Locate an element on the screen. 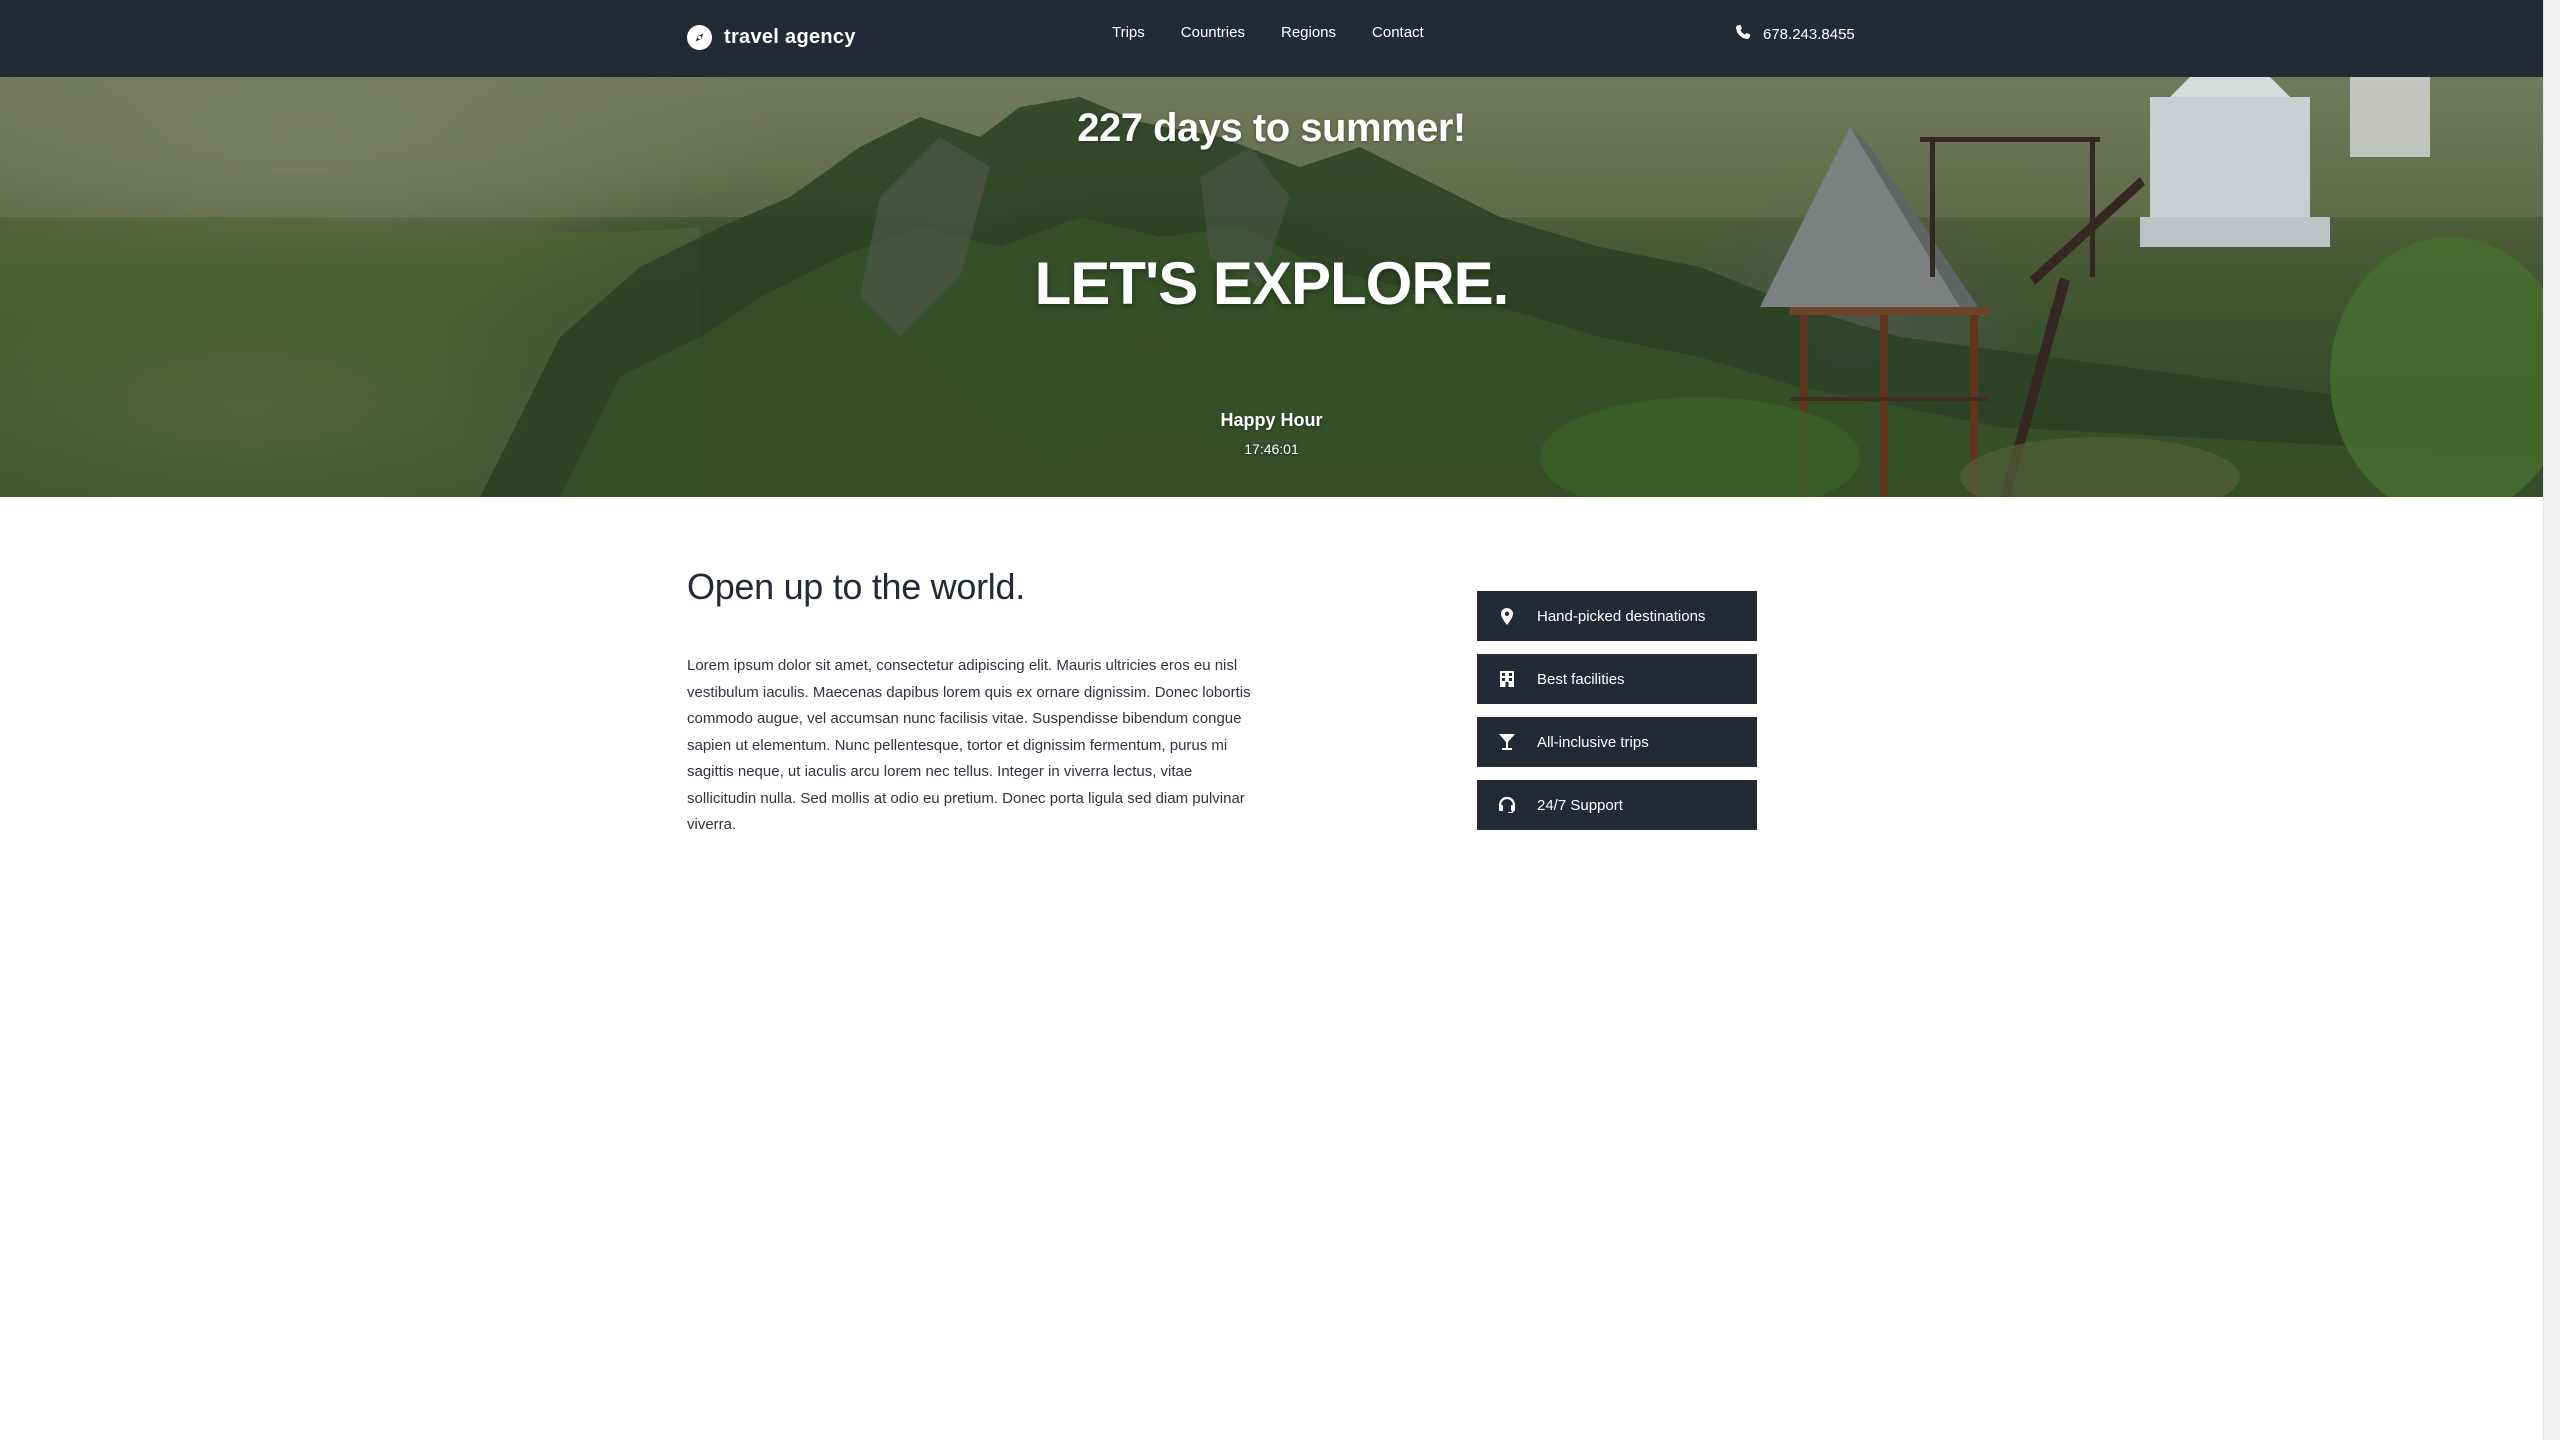 The width and height of the screenshot is (2560, 1440). brand-logo: travel agency is located at coordinates (771, 37).